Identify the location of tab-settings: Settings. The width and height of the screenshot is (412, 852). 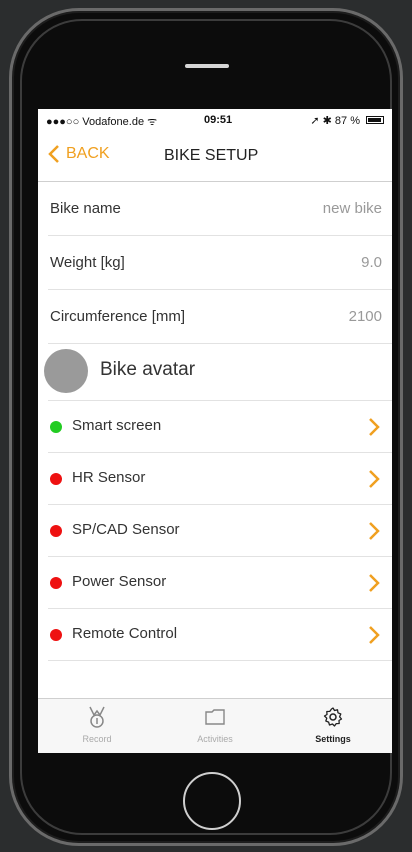
(333, 726).